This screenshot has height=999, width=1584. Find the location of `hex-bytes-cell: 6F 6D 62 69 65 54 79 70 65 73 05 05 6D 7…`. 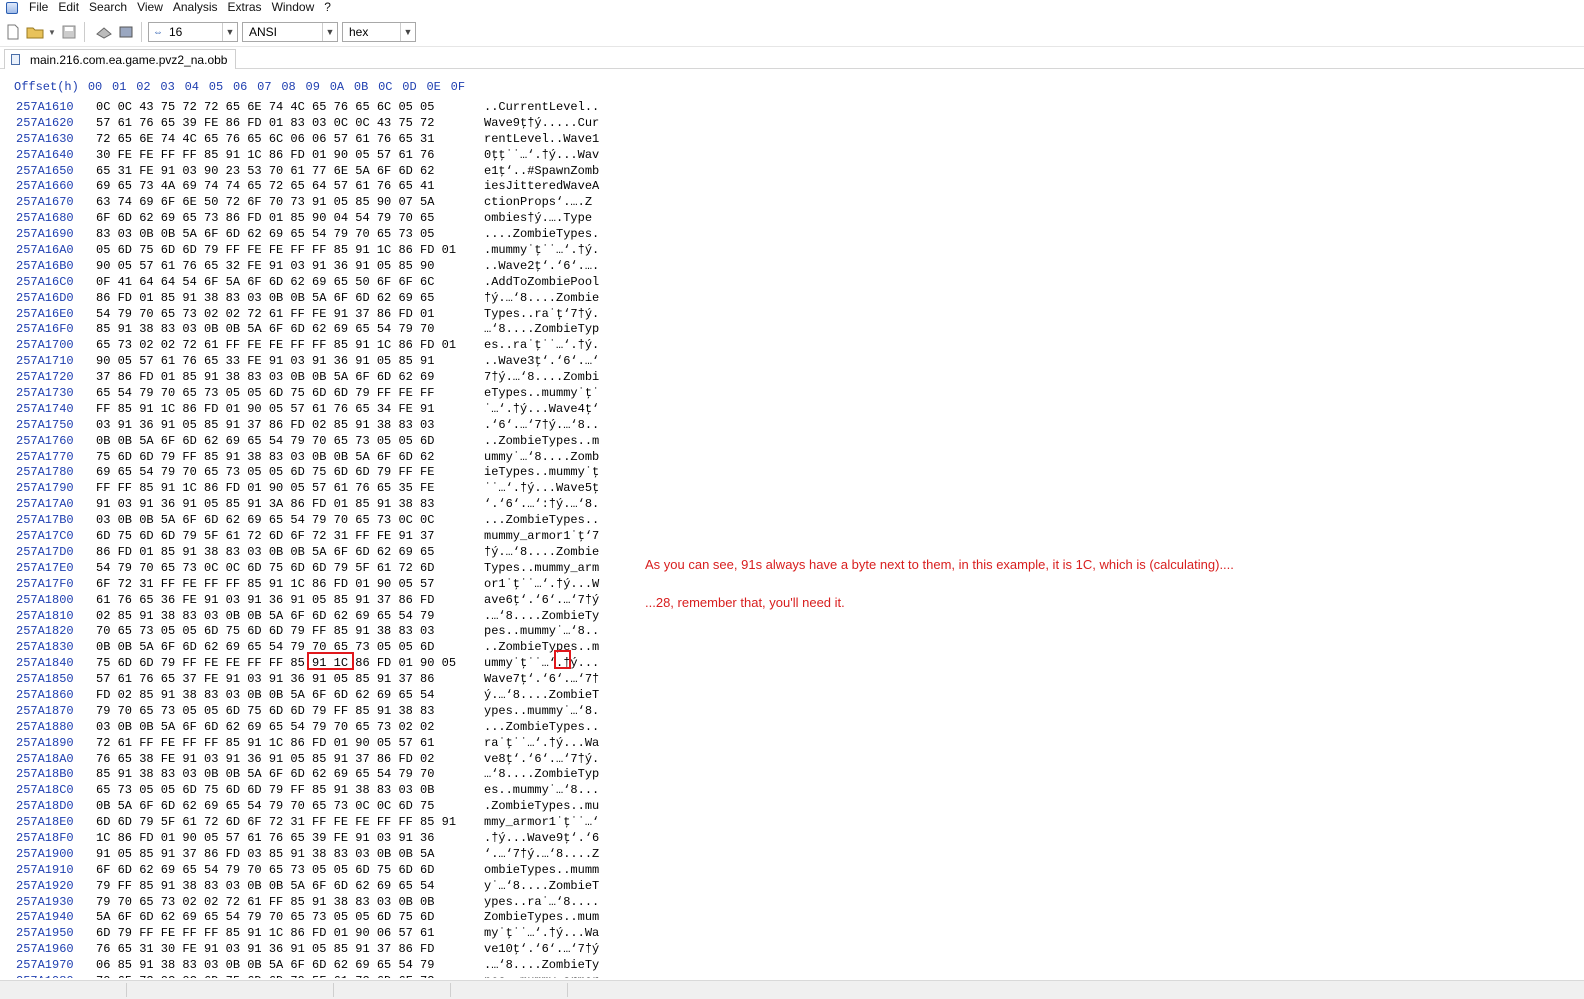

hex-bytes-cell: 6F 6D 62 69 65 54 79 70 65 73 05 05 6D 7… is located at coordinates (265, 871).